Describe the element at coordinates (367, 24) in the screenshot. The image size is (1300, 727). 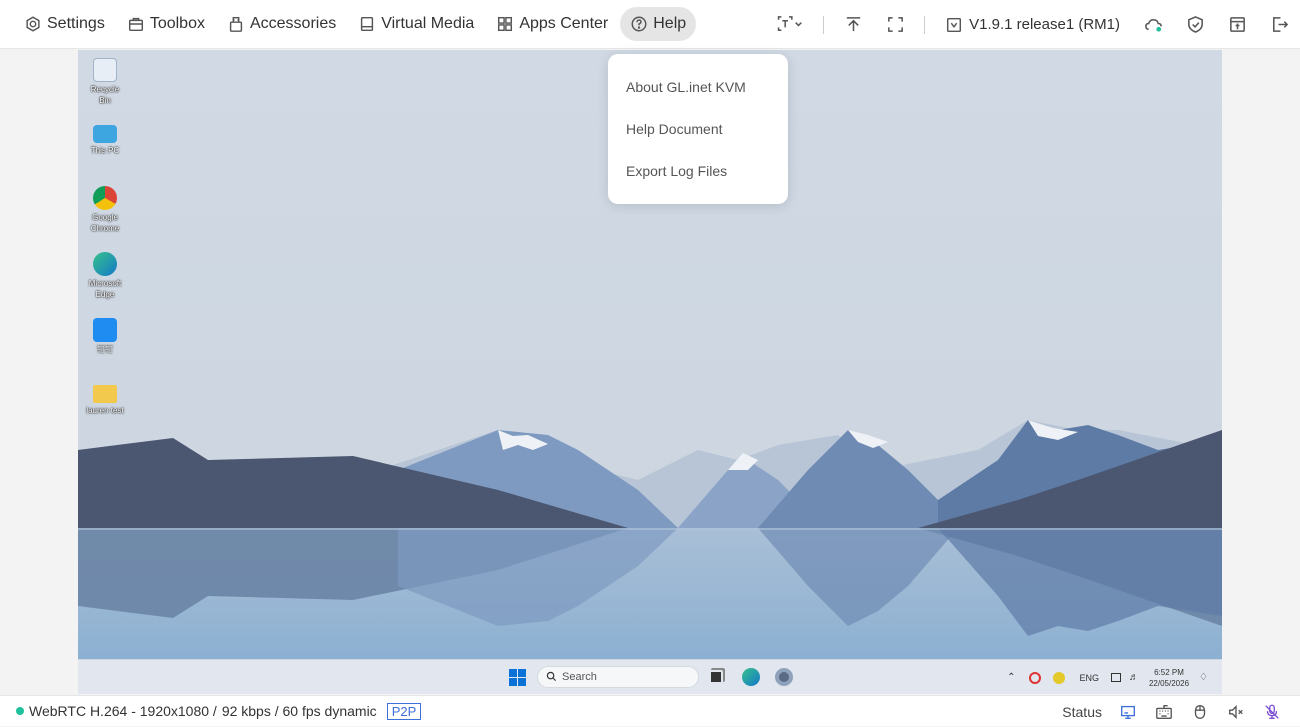
I see `disk-icon` at that location.